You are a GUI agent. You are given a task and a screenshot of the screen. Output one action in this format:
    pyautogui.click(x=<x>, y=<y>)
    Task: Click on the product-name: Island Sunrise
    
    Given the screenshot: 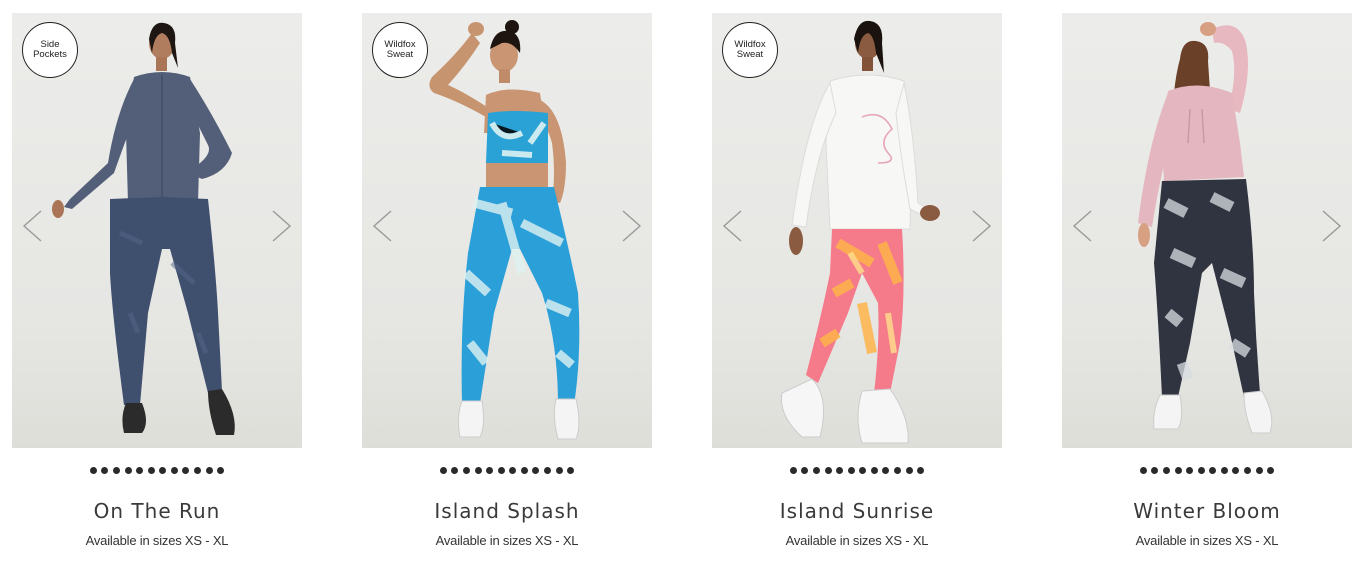 What is the action you would take?
    pyautogui.click(x=857, y=511)
    